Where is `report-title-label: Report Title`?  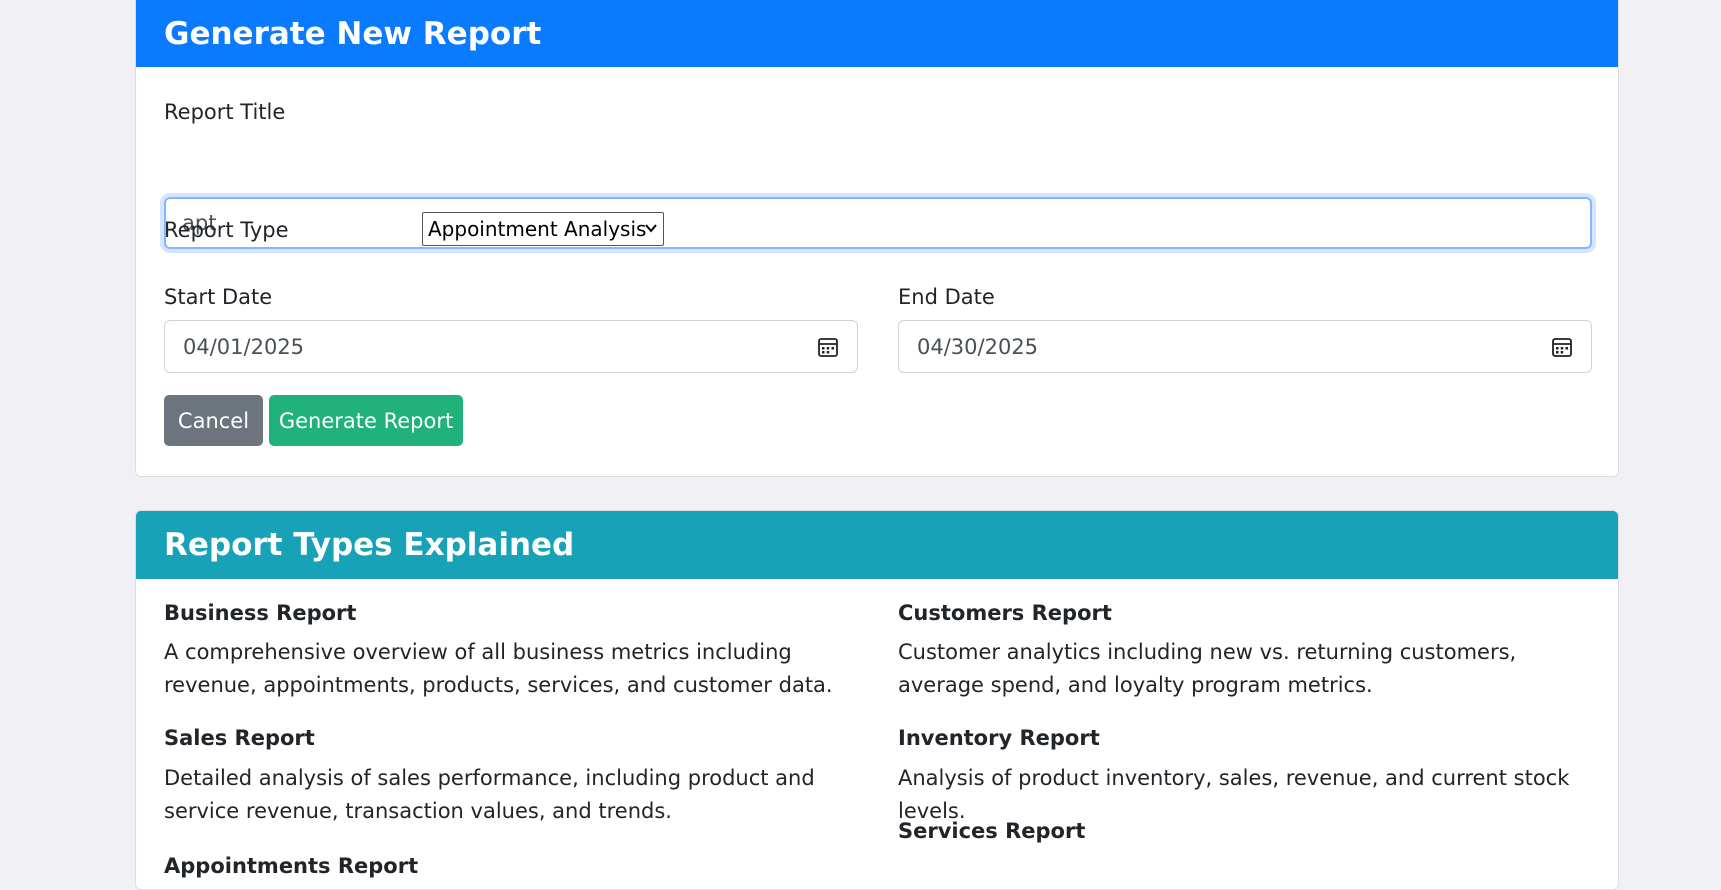
report-title-label: Report Title is located at coordinates (225, 112).